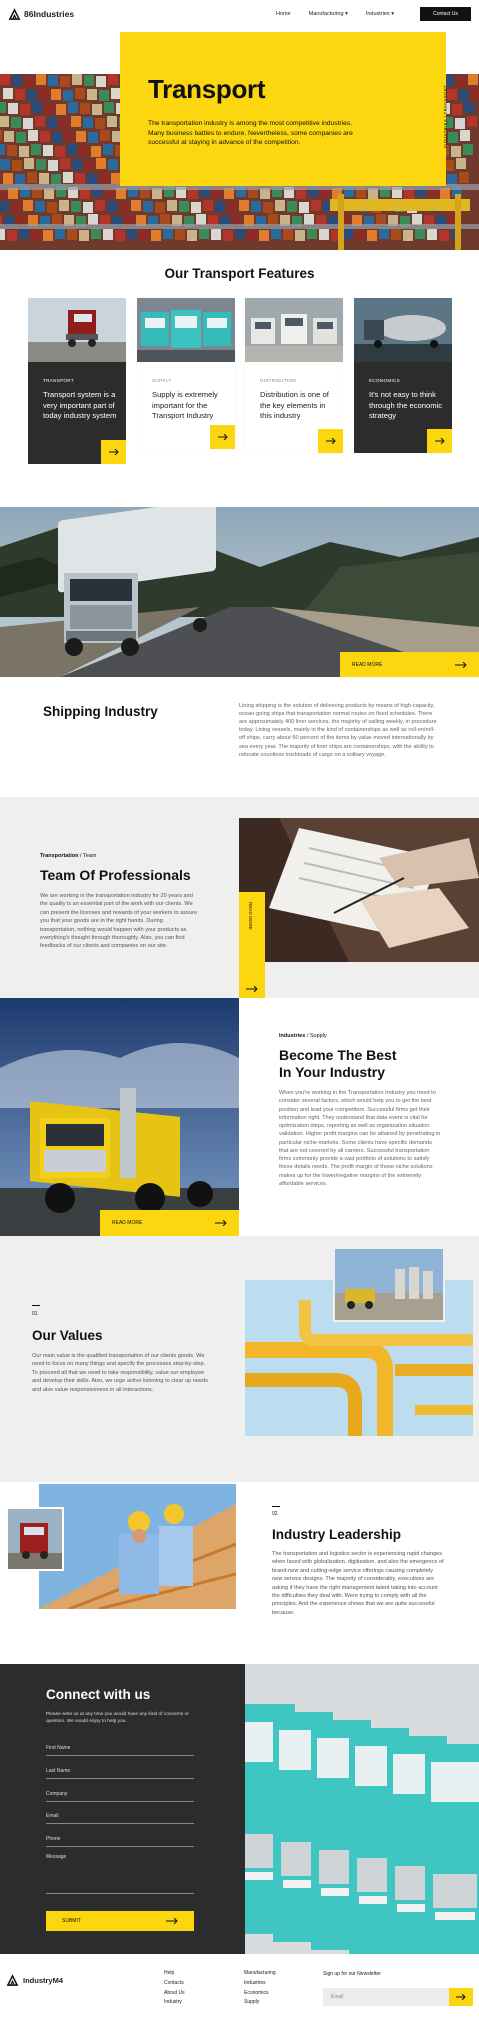 The width and height of the screenshot is (479, 2034). What do you see at coordinates (260, 1994) in the screenshot?
I see `footer-link-economics: Economics` at bounding box center [260, 1994].